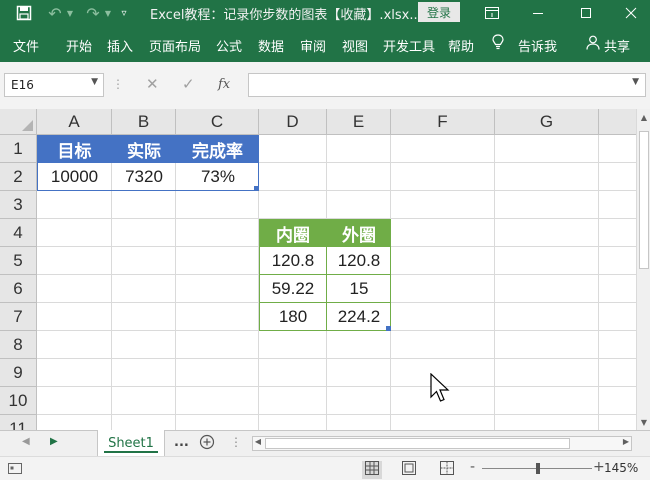  I want to click on table1-resize-handle, so click(256, 188).